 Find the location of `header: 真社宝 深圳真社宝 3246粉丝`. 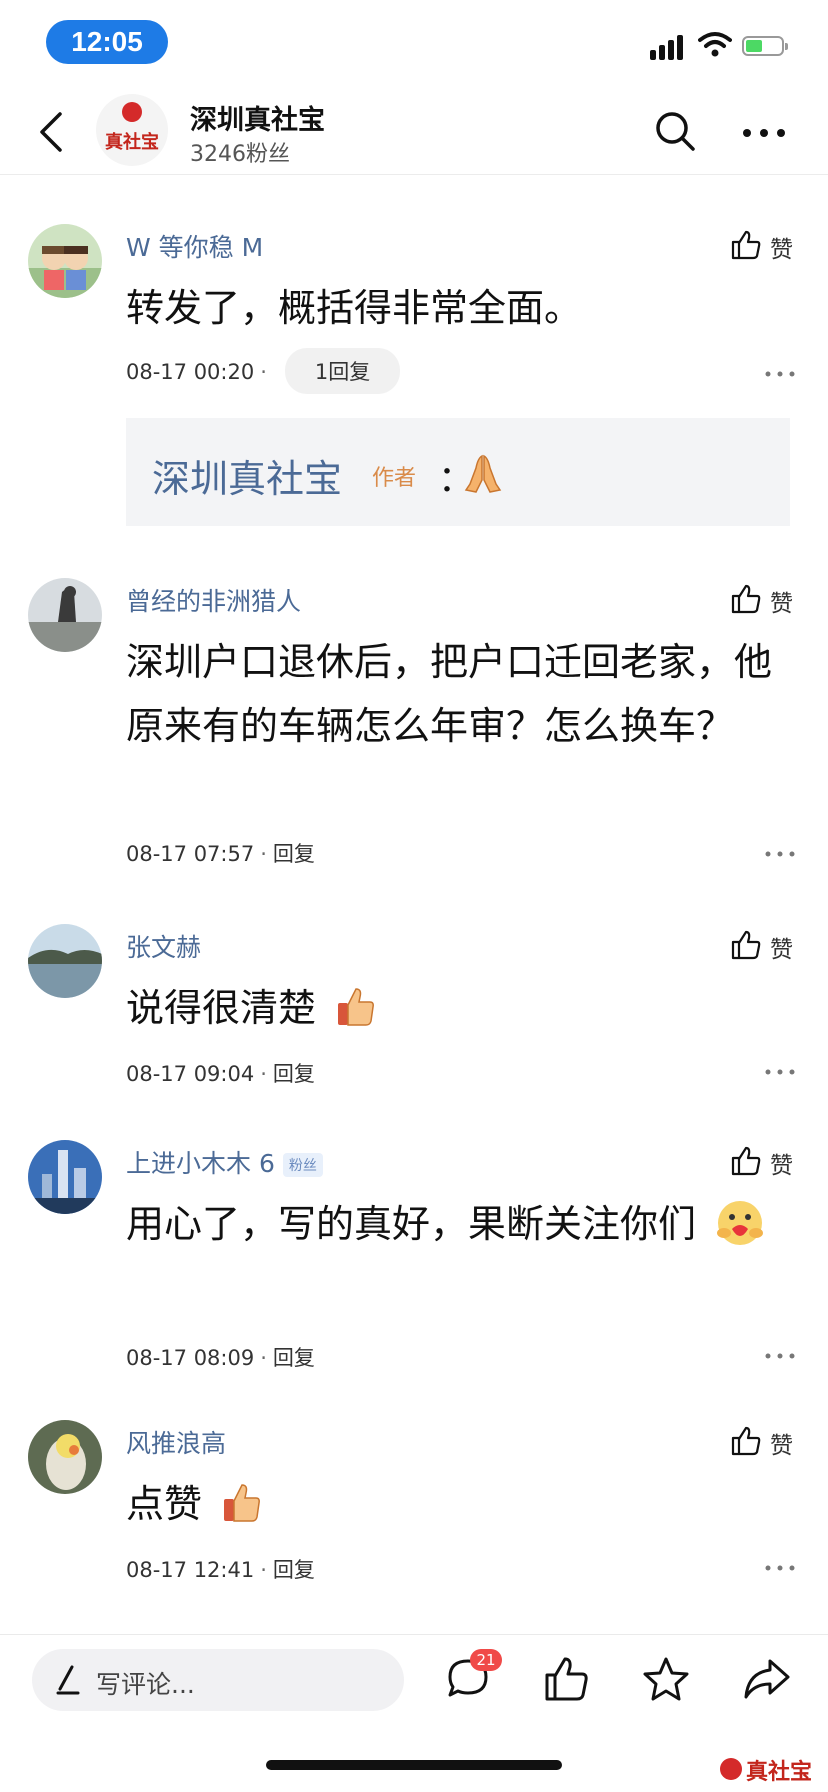

header: 真社宝 深圳真社宝 3246粉丝 is located at coordinates (414, 131).